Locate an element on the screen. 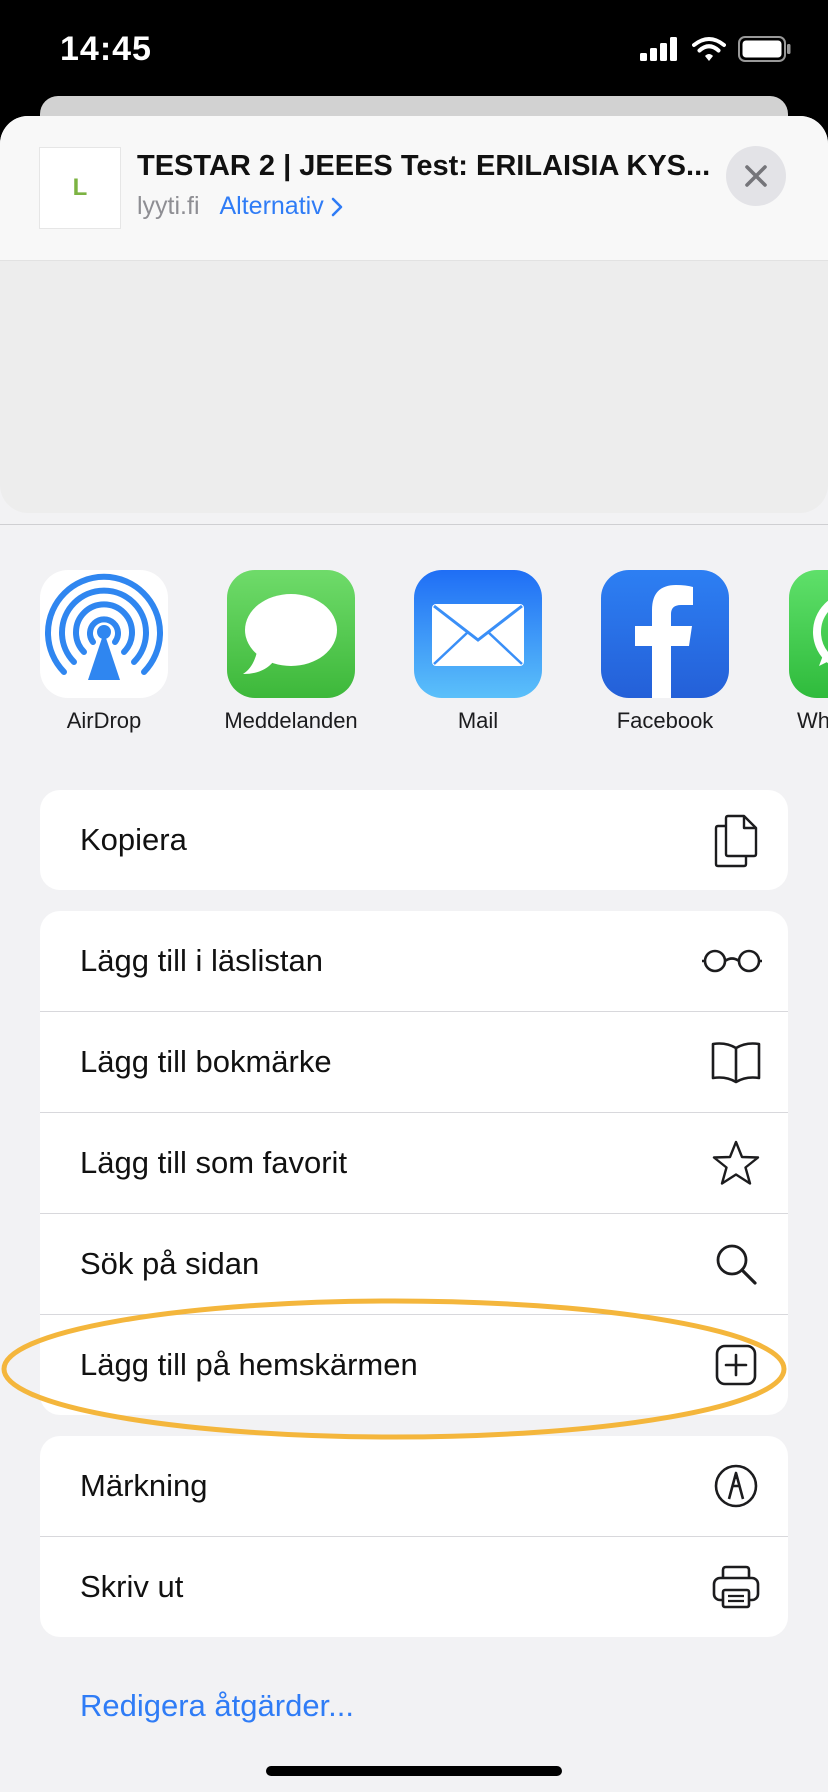 The image size is (828, 1792). action-reading-list: Lägg till i läslistan is located at coordinates (414, 961).